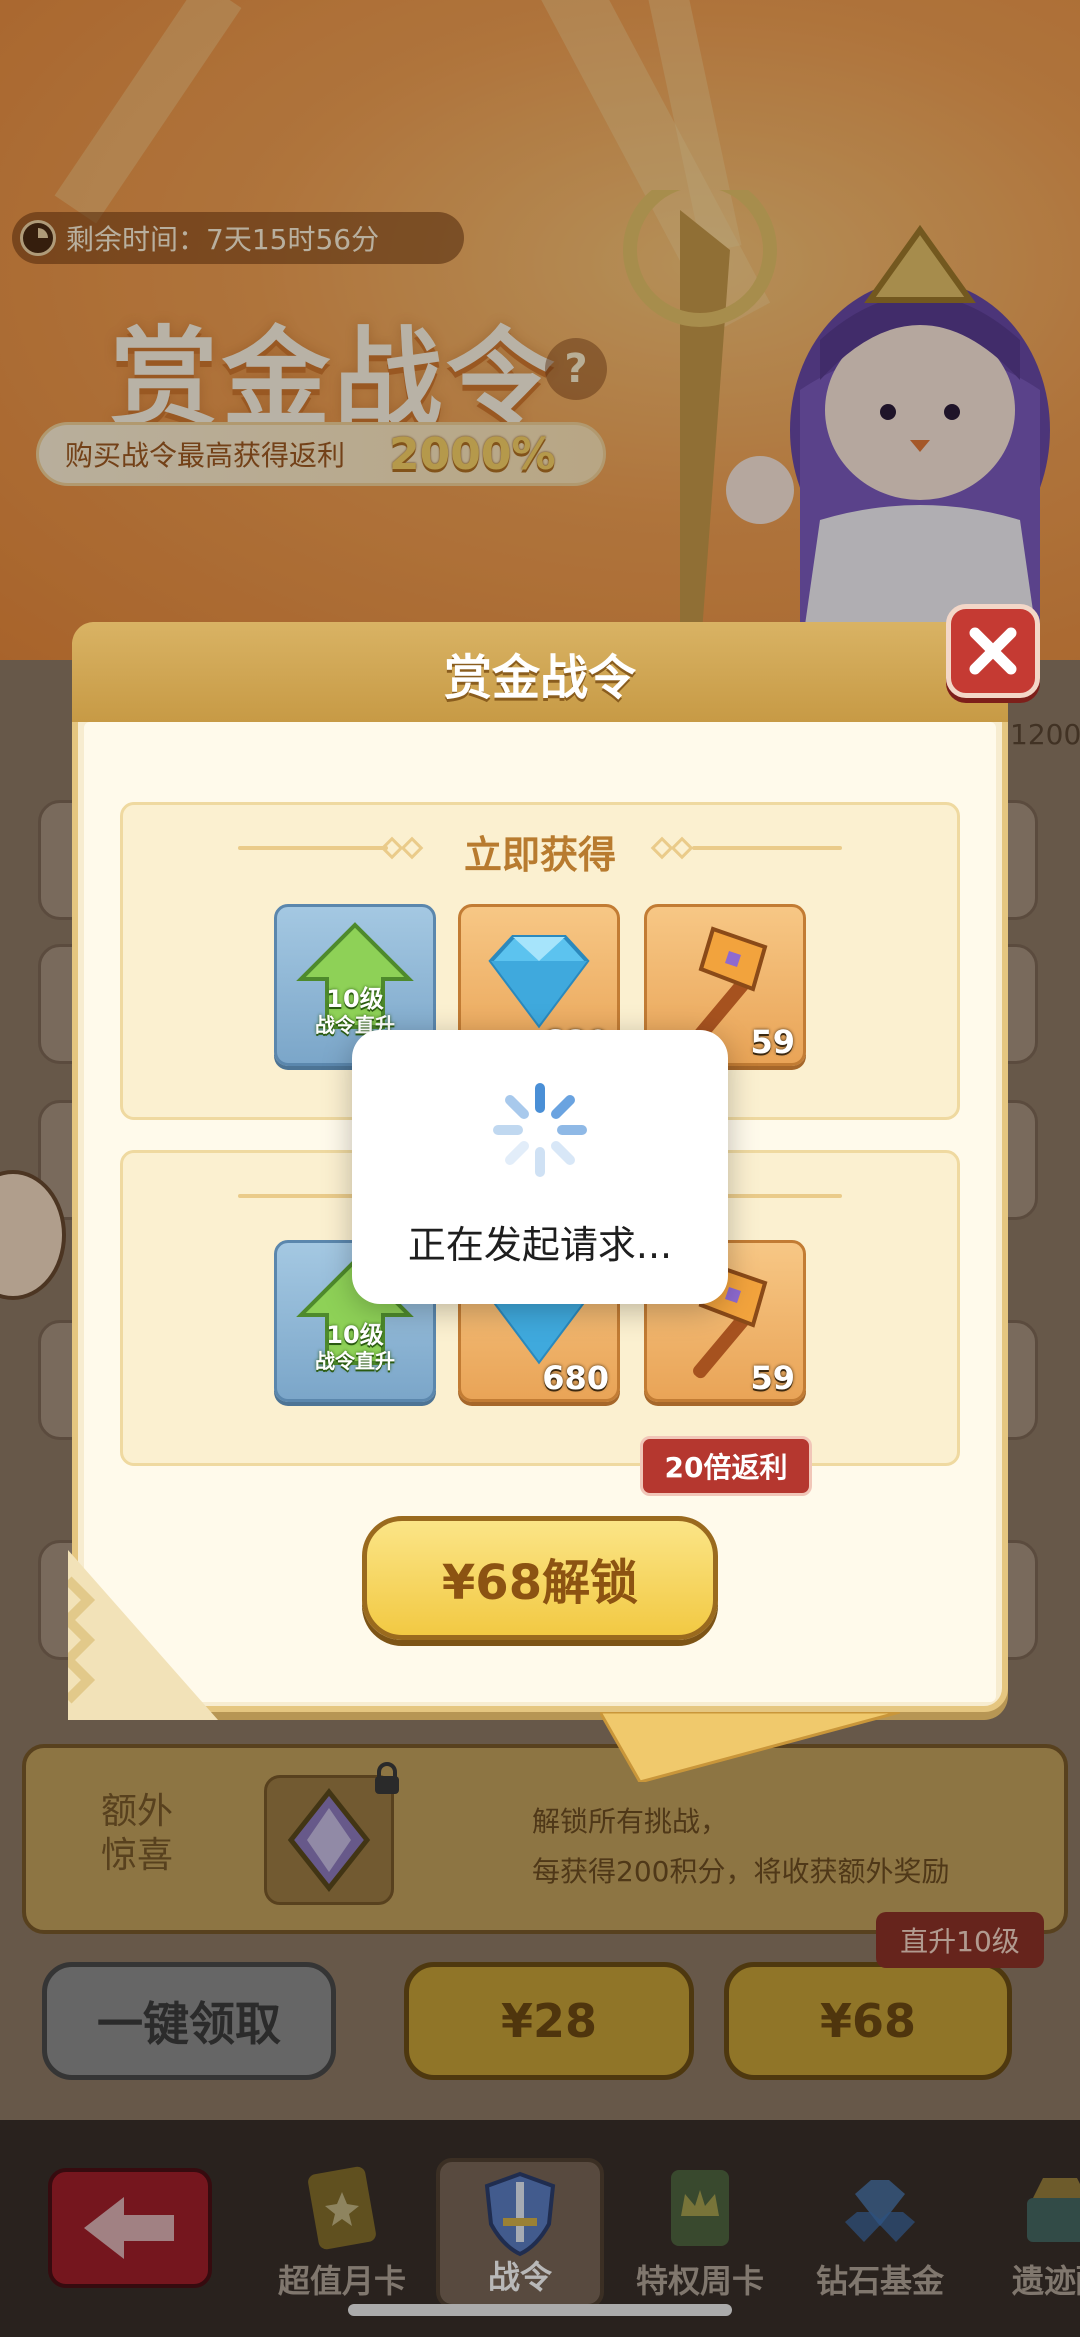 This screenshot has height=2337, width=1080. Describe the element at coordinates (355, 1361) in the screenshot. I see `level-caption: 战令直升` at that location.